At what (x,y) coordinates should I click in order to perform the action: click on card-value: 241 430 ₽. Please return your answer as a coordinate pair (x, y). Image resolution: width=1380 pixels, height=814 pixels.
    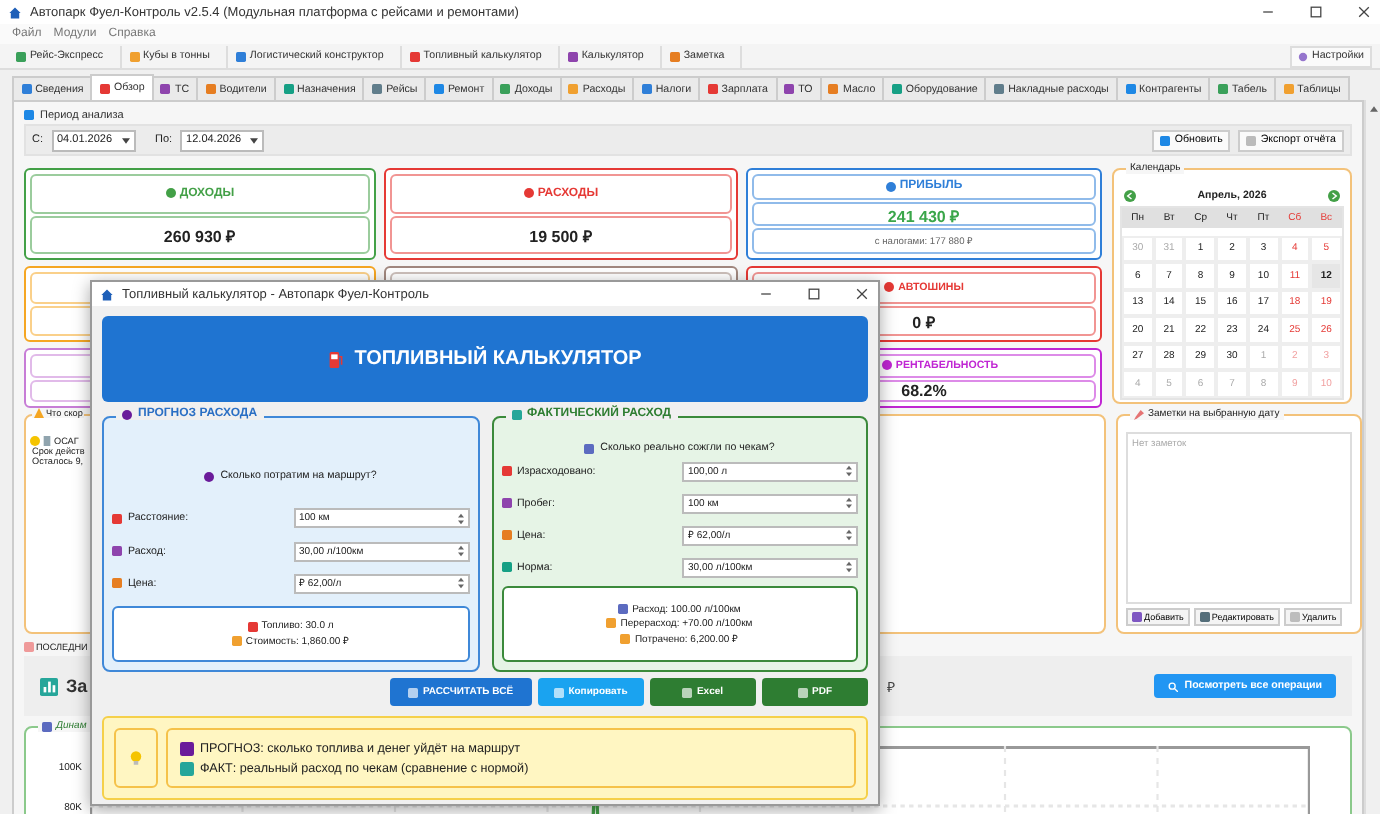
    Looking at the image, I should click on (924, 214).